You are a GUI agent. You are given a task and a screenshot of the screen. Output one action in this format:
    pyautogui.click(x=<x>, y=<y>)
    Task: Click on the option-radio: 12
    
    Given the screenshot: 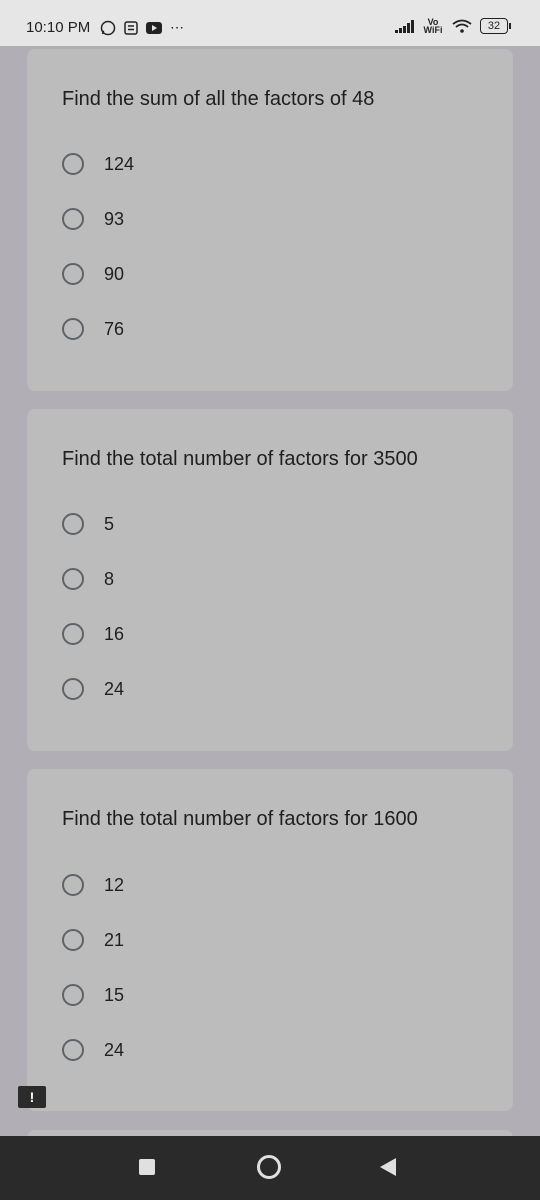 What is the action you would take?
    pyautogui.click(x=93, y=885)
    